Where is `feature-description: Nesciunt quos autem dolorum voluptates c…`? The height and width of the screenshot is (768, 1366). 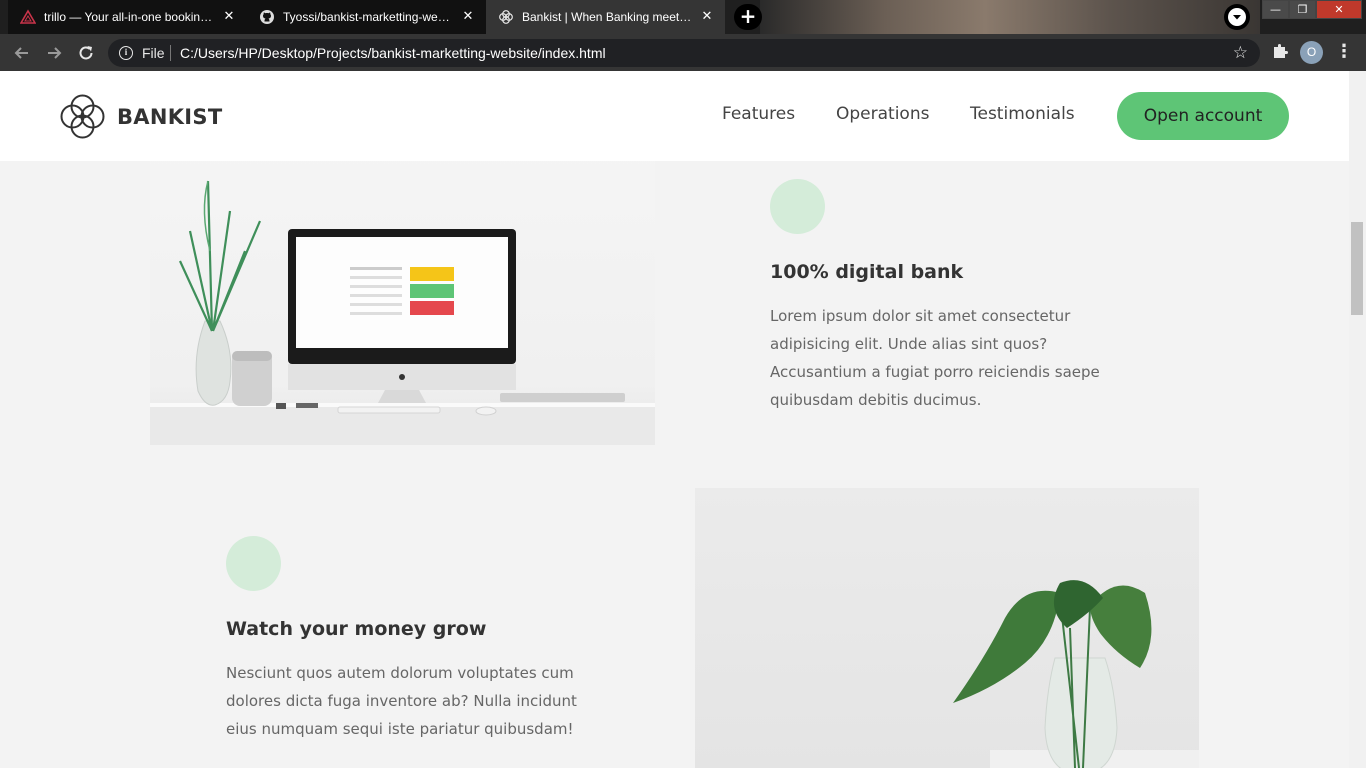
feature-description: Nesciunt quos autem dolorum voluptates c… is located at coordinates (401, 701).